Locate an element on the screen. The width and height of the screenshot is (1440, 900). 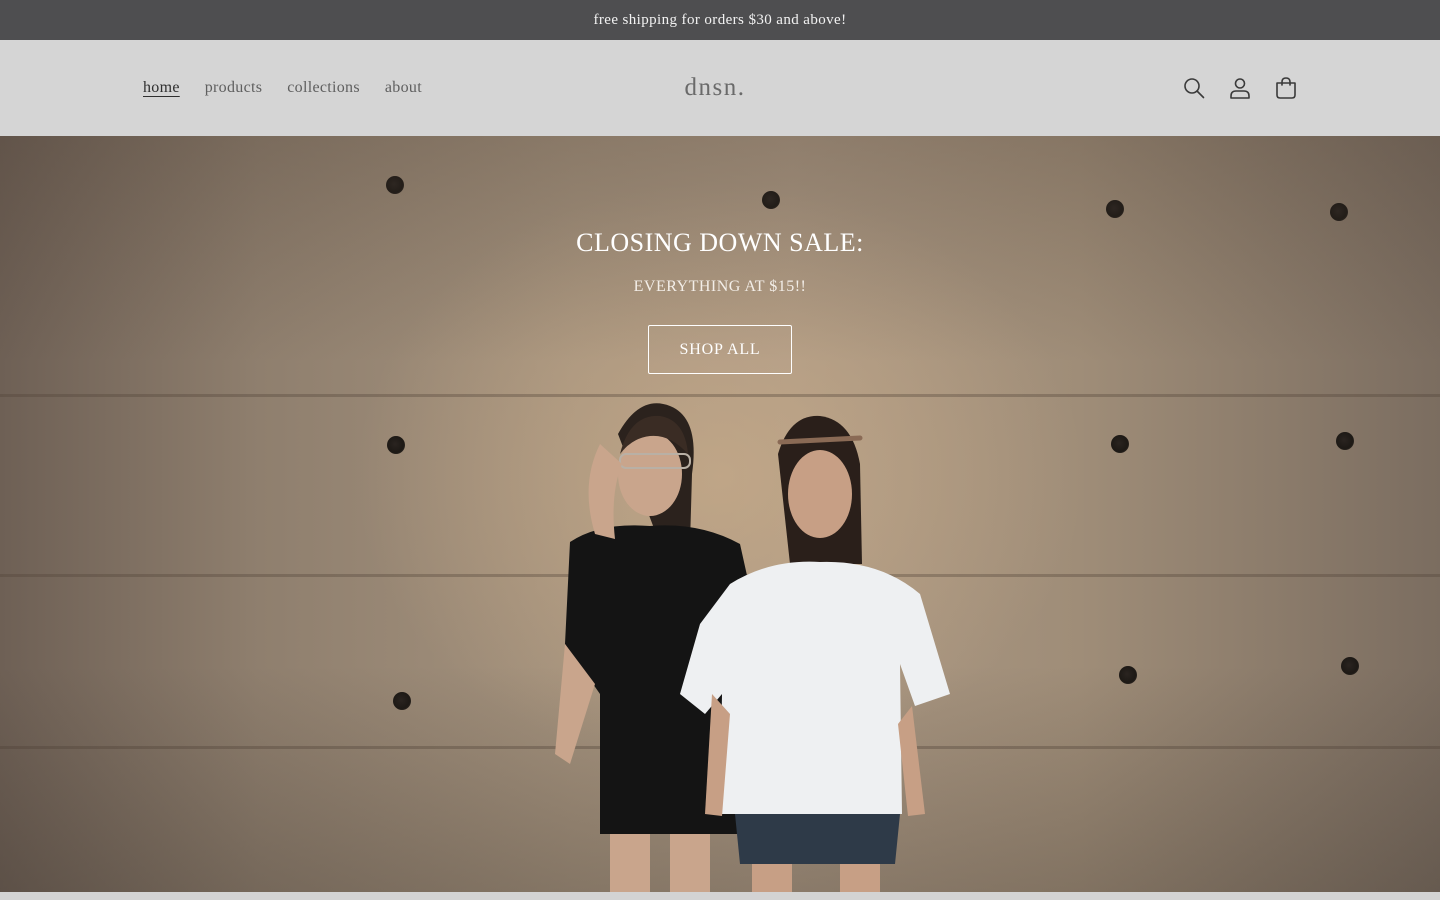
page-bottom-strip is located at coordinates (720, 896).